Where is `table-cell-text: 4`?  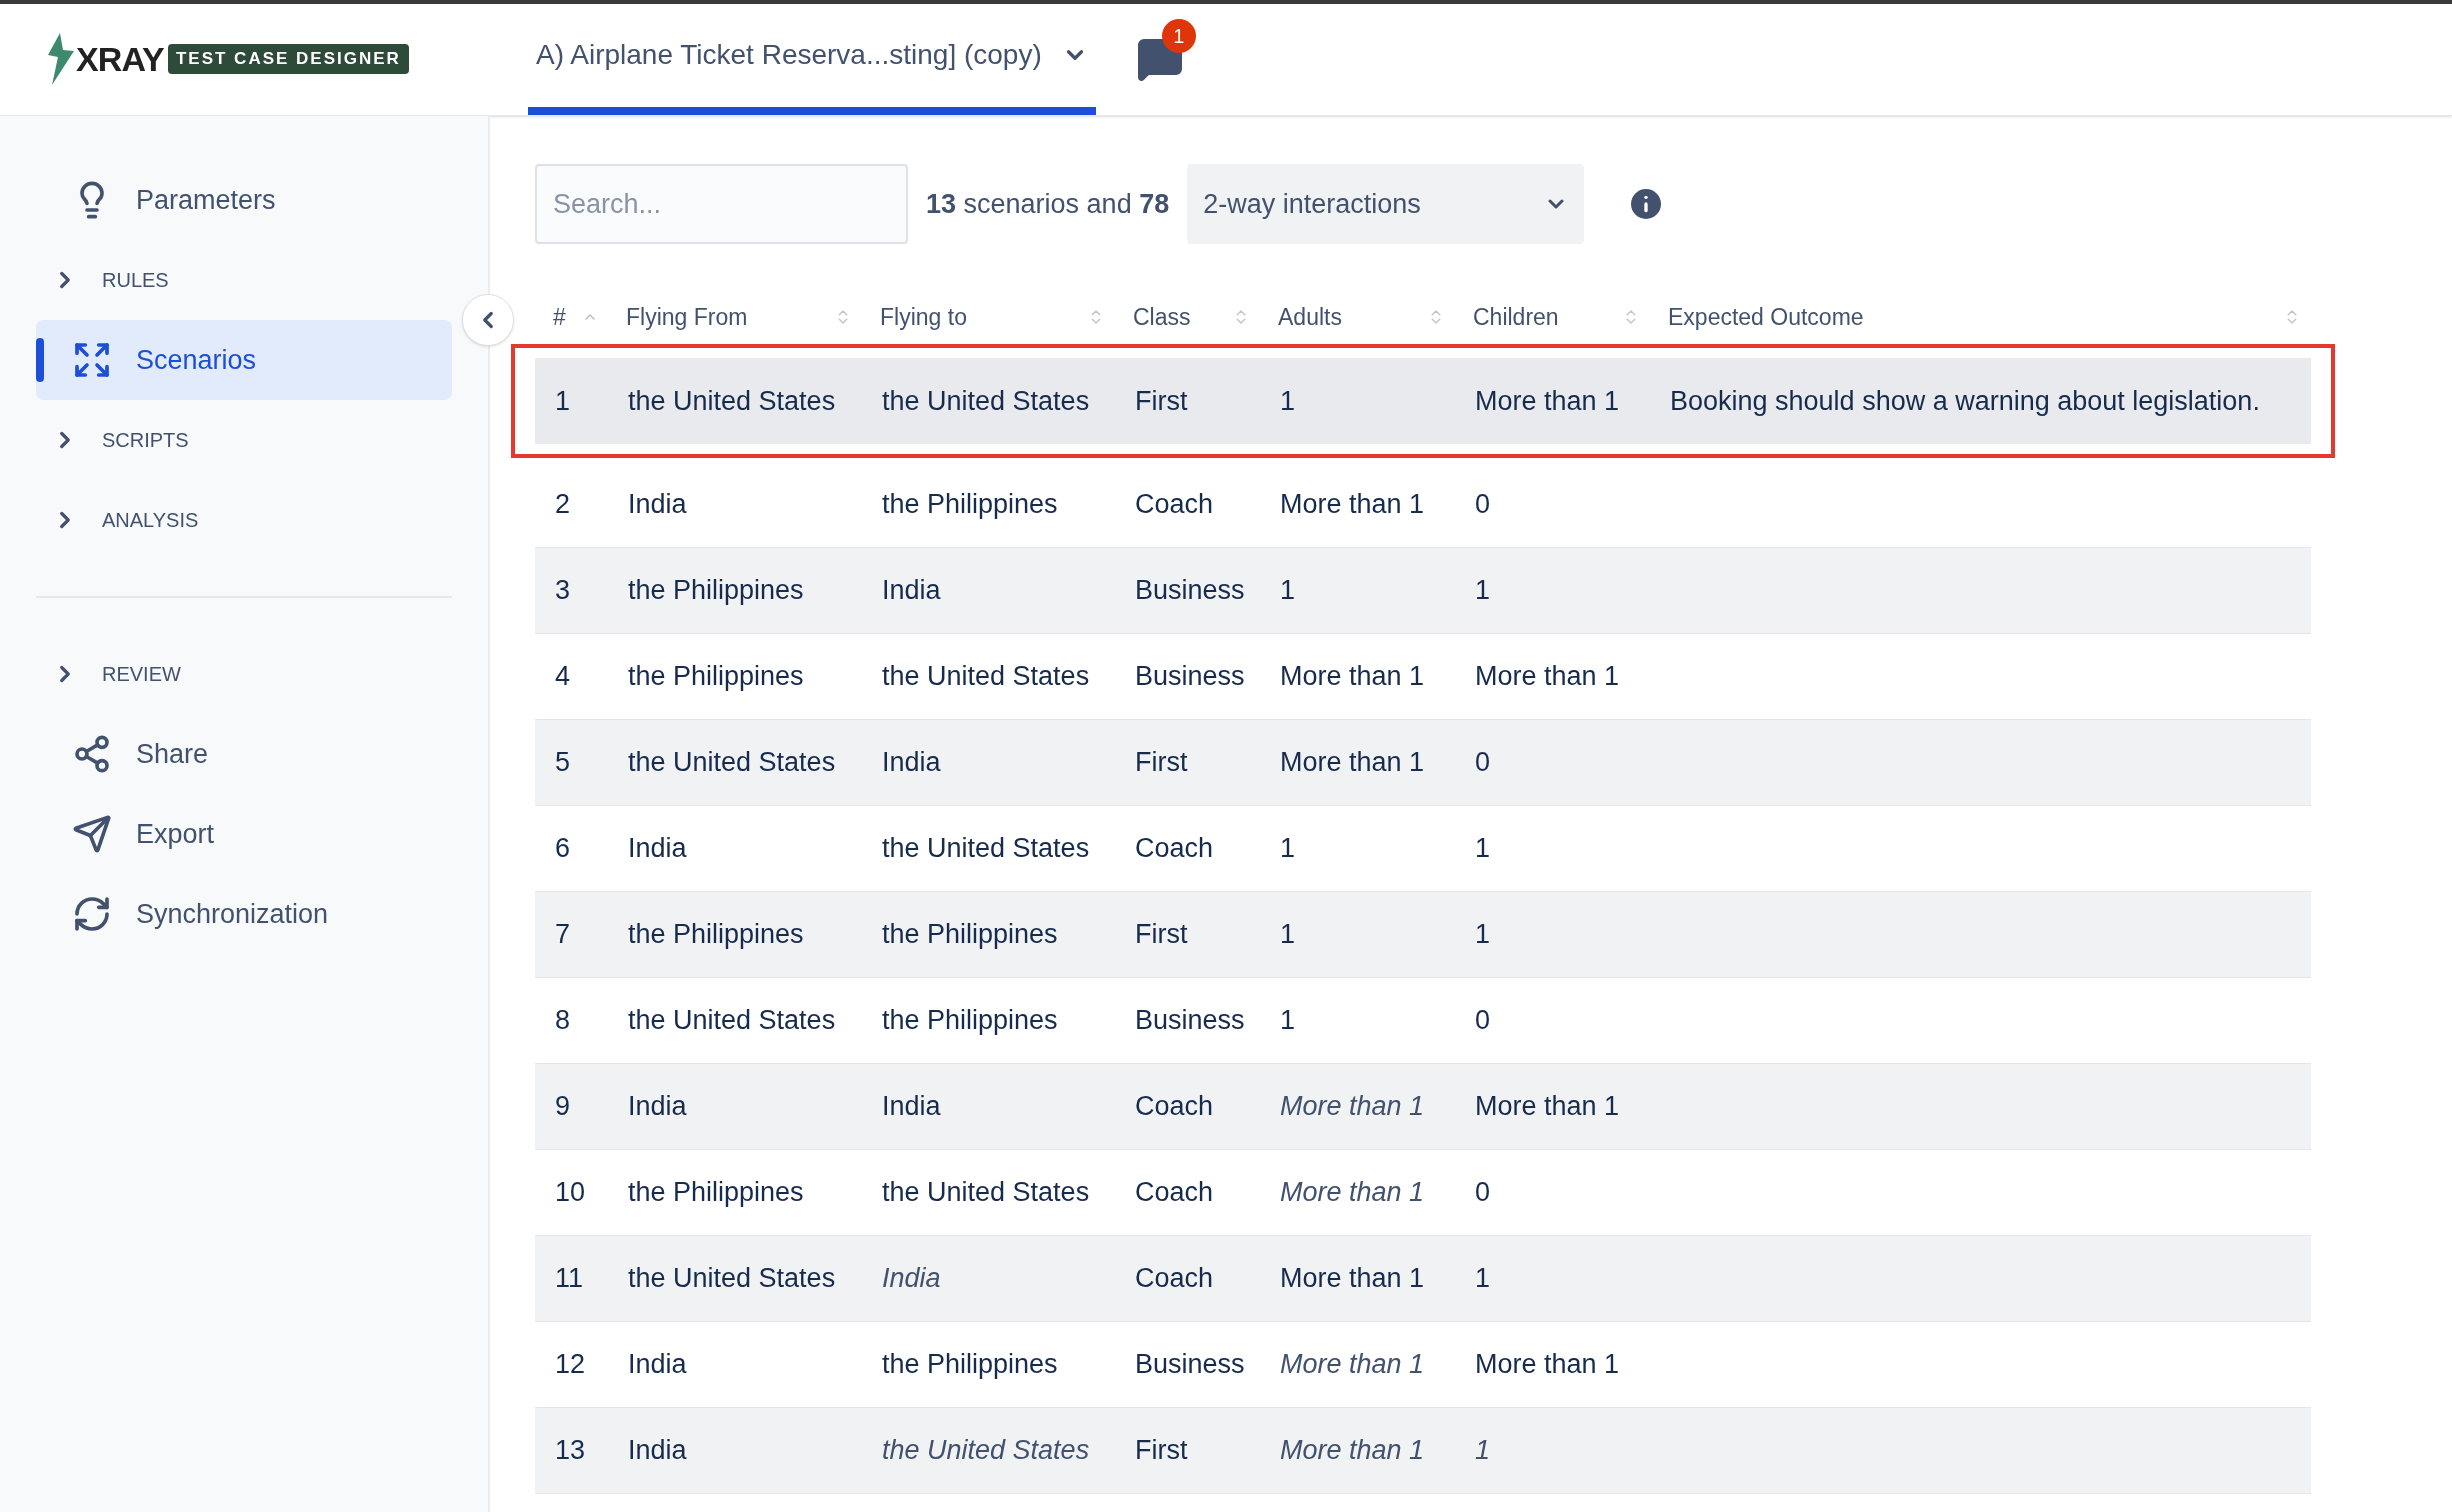
table-cell-text: 4 is located at coordinates (563, 677).